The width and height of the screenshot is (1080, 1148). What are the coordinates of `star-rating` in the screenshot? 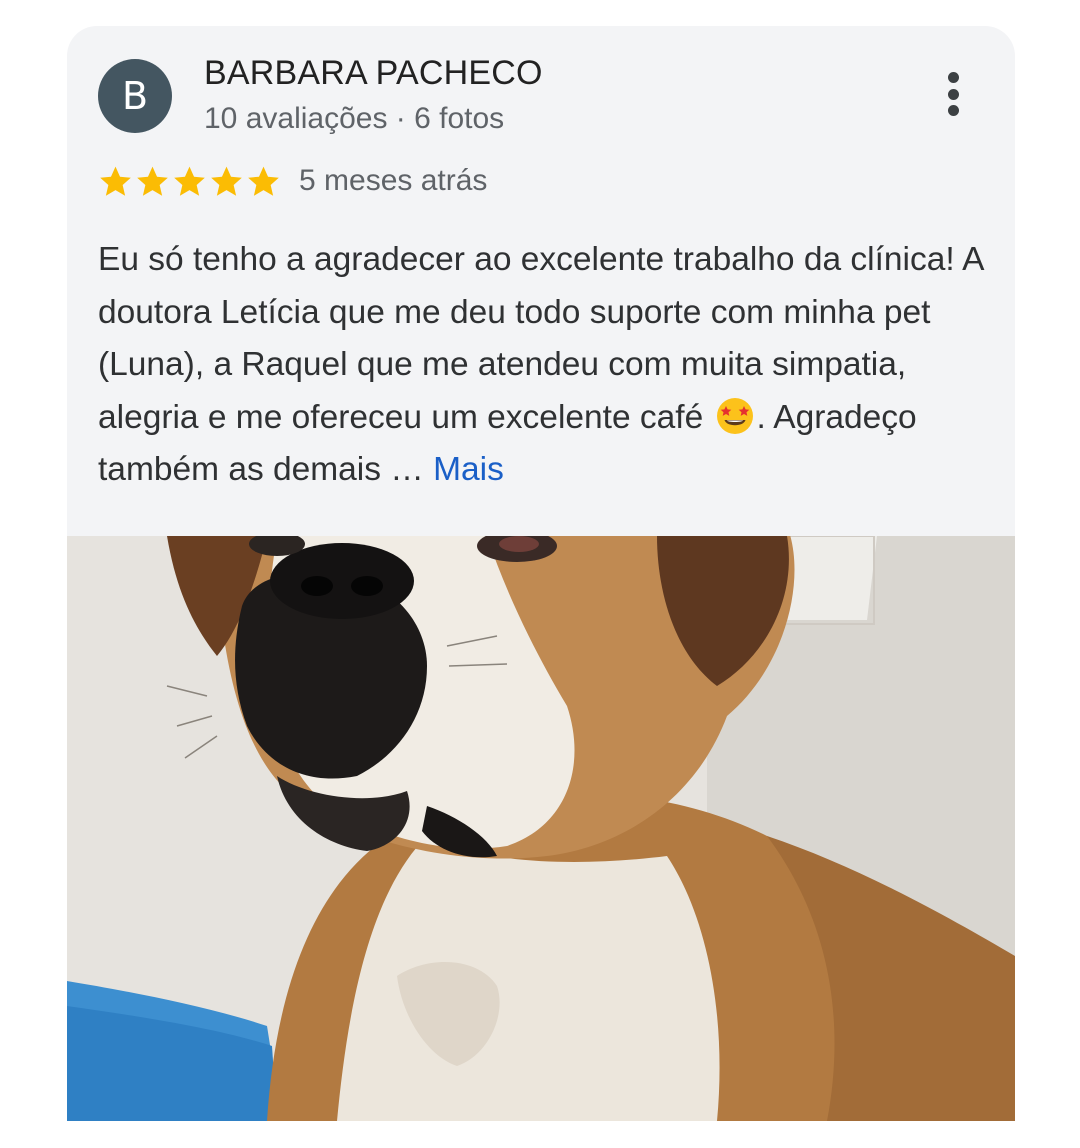 It's located at (189, 182).